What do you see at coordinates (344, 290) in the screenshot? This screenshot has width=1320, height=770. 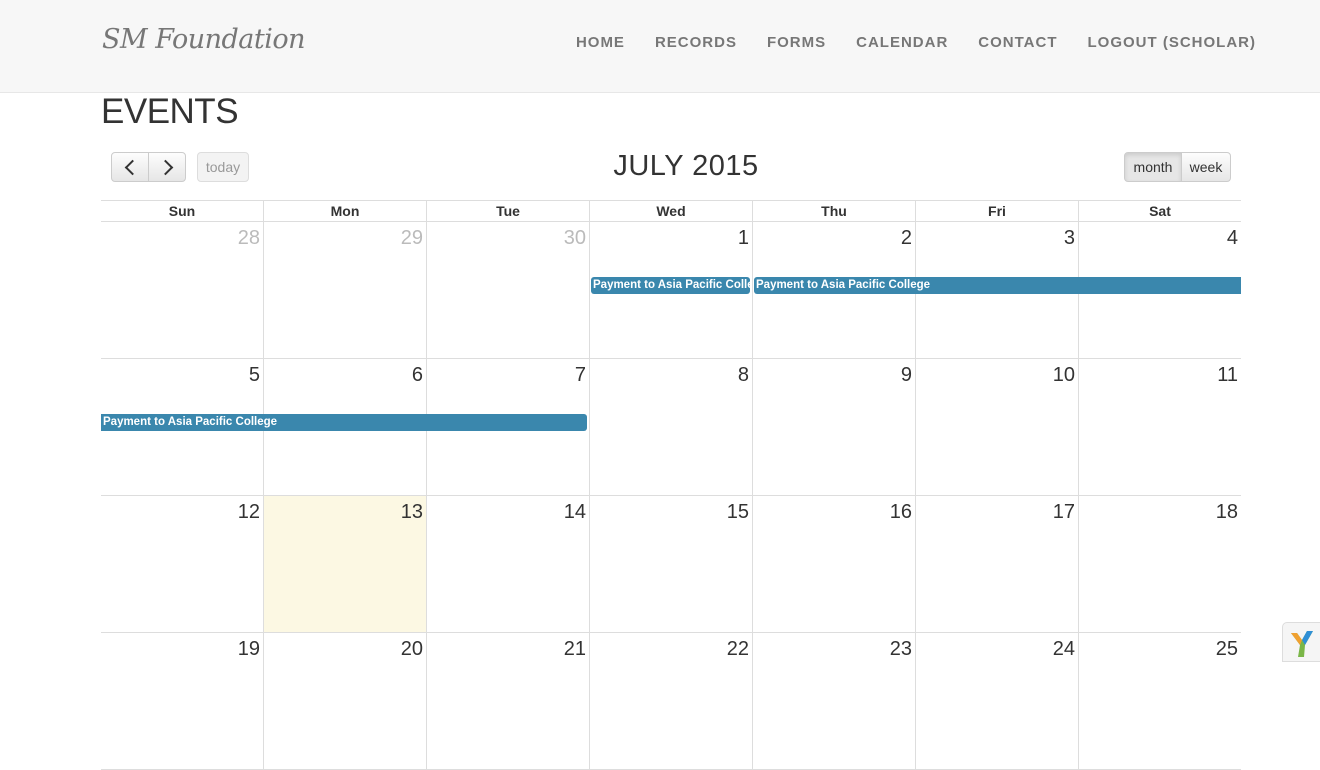 I see `day-cell: 29` at bounding box center [344, 290].